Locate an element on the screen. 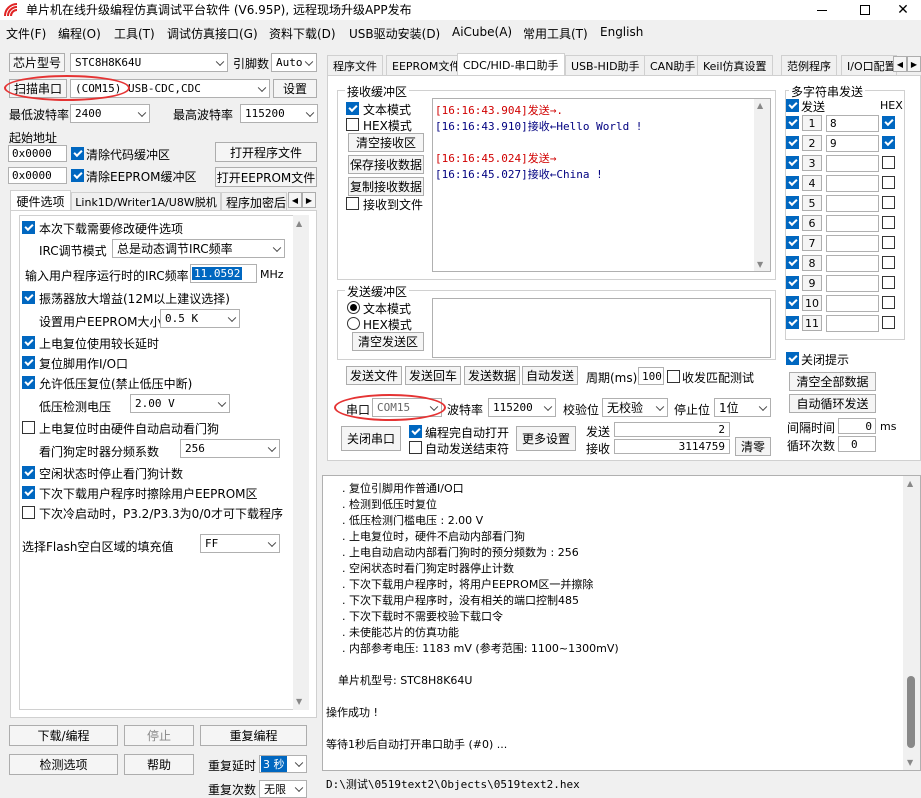 The width and height of the screenshot is (921, 798). min-baud-select: 2400 is located at coordinates (110, 113).